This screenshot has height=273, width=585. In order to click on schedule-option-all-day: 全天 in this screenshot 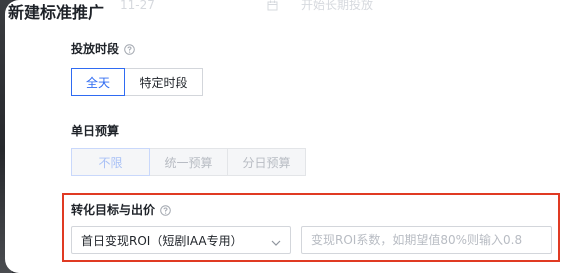, I will do `click(98, 82)`.